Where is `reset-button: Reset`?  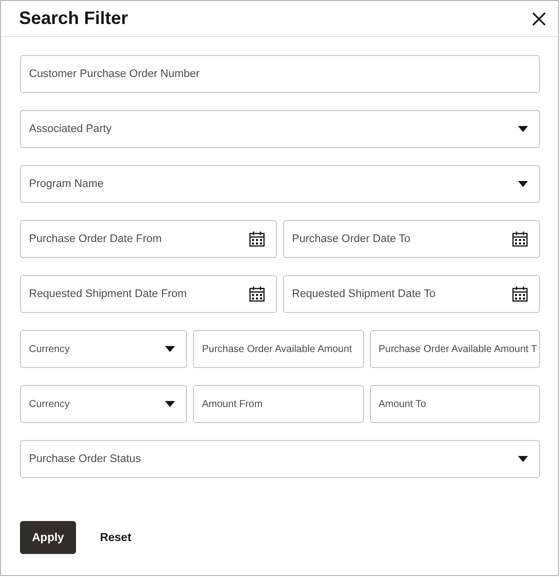
reset-button: Reset is located at coordinates (116, 537).